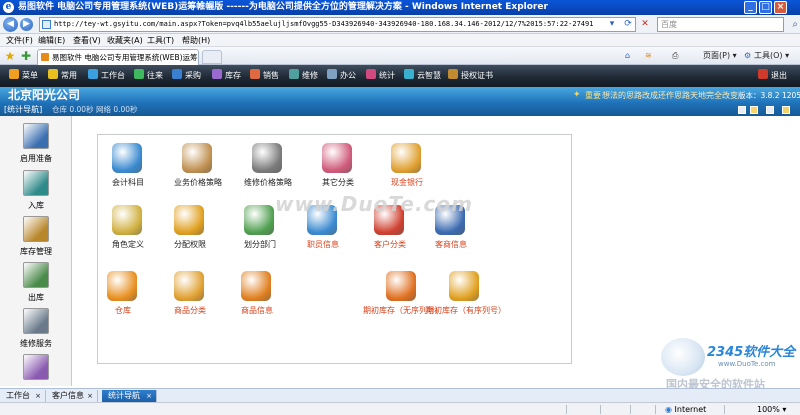 The height and width of the screenshot is (415, 800). Describe the element at coordinates (294, 74) in the screenshot. I see `repair-icon` at that location.